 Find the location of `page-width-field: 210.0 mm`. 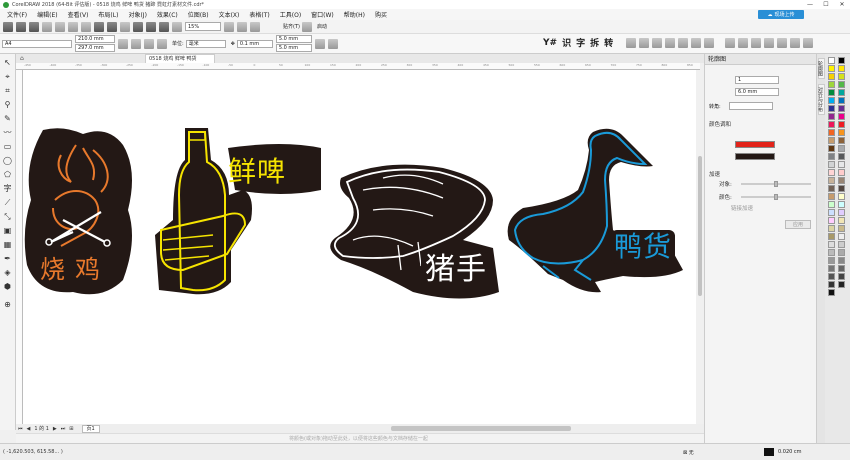

page-width-field: 210.0 mm is located at coordinates (95, 39).